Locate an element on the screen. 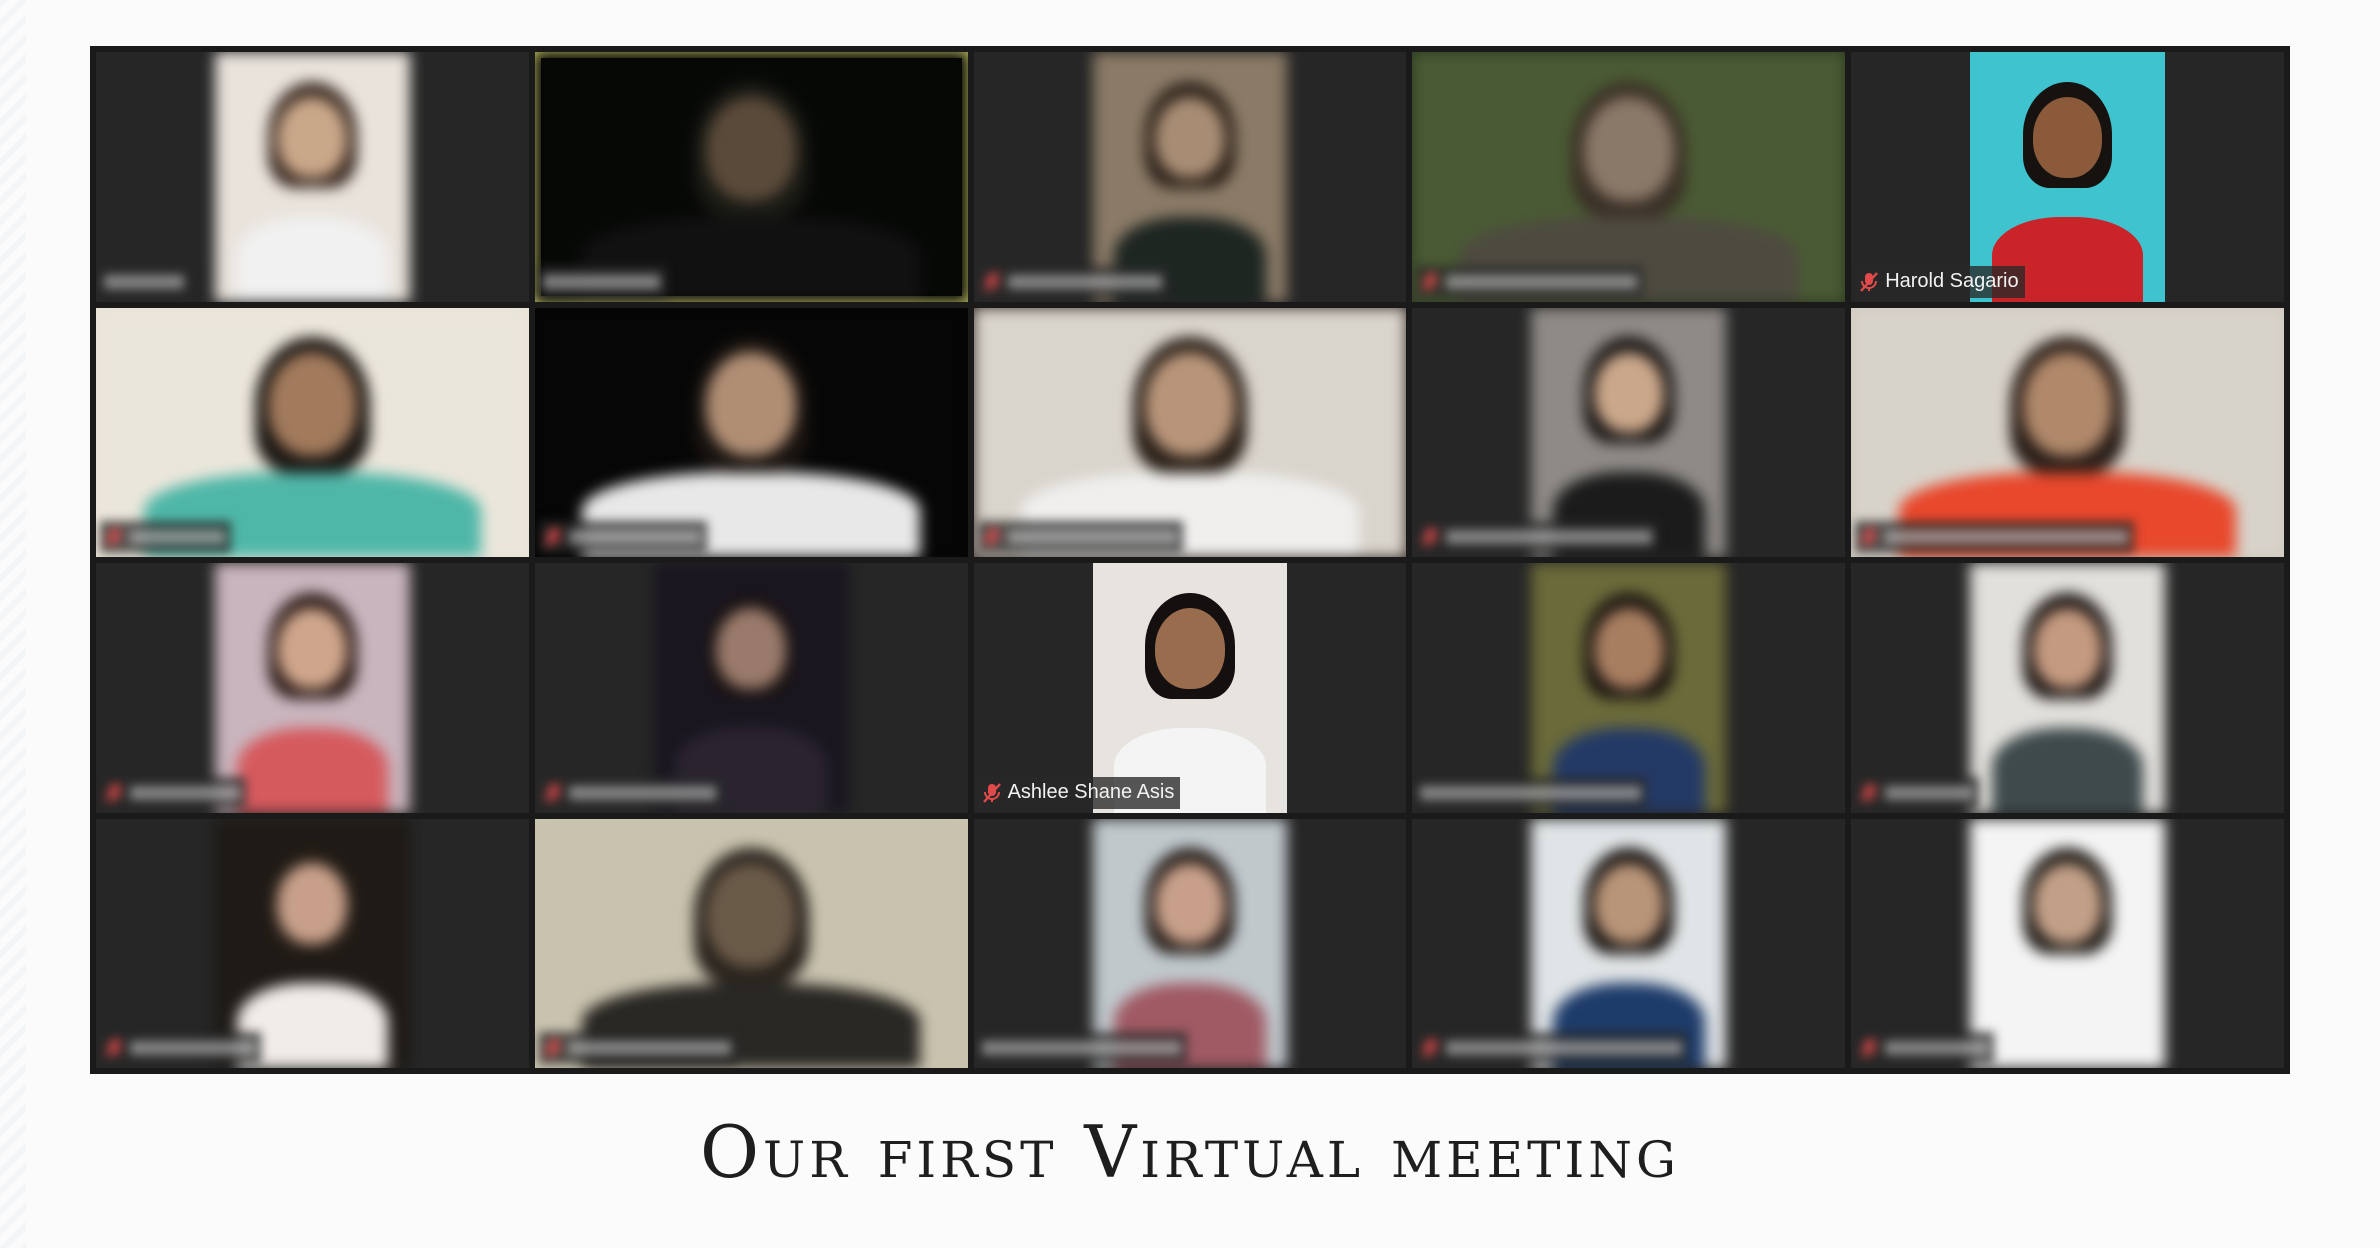 Image resolution: width=2380 pixels, height=1248 pixels. participant-name: Harold Sagario is located at coordinates (1952, 281).